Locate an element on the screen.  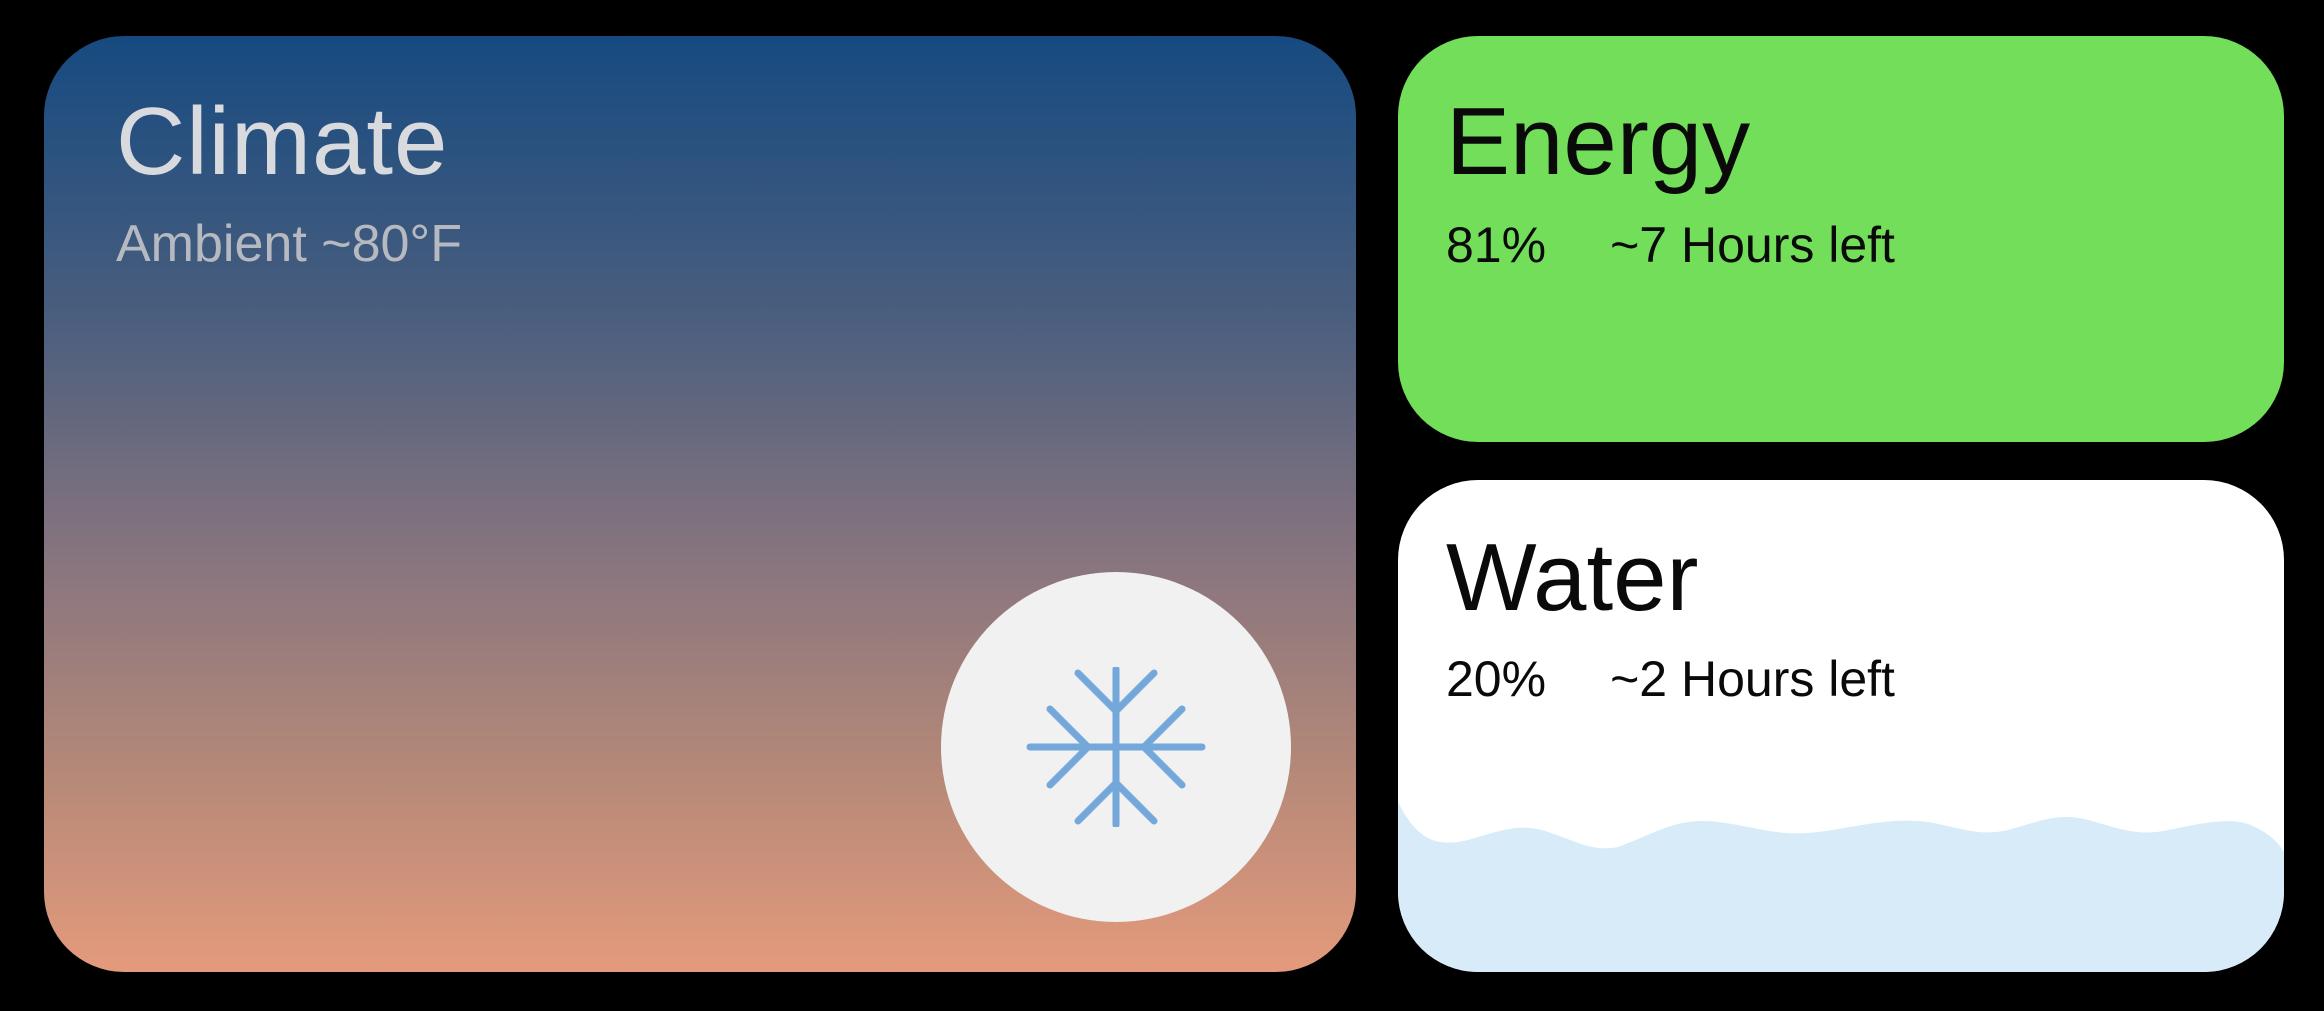
water-percent: 20% is located at coordinates (1496, 679).